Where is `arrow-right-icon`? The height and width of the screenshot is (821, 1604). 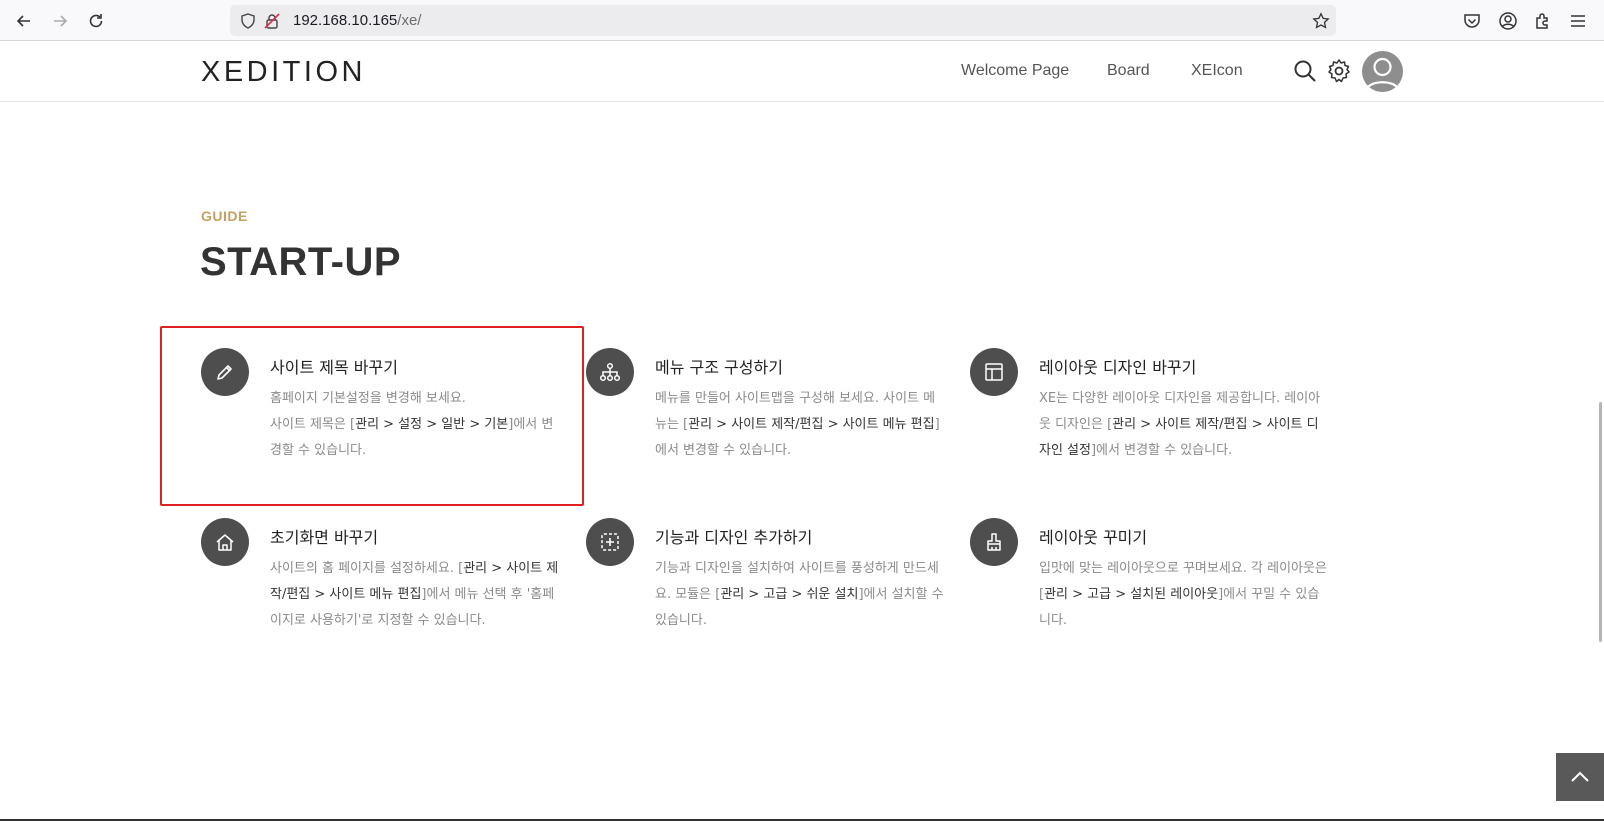
arrow-right-icon is located at coordinates (61, 21).